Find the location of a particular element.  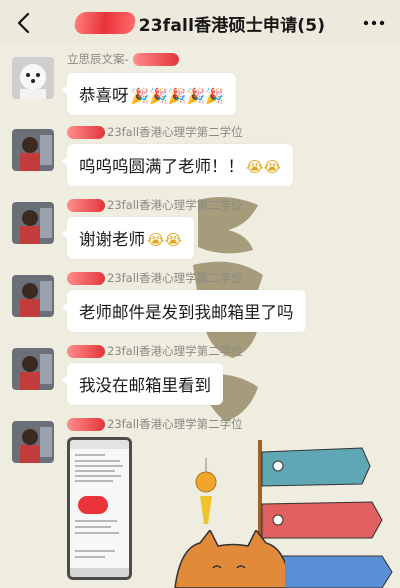

screenshot-redaction-mark is located at coordinates (93, 505).